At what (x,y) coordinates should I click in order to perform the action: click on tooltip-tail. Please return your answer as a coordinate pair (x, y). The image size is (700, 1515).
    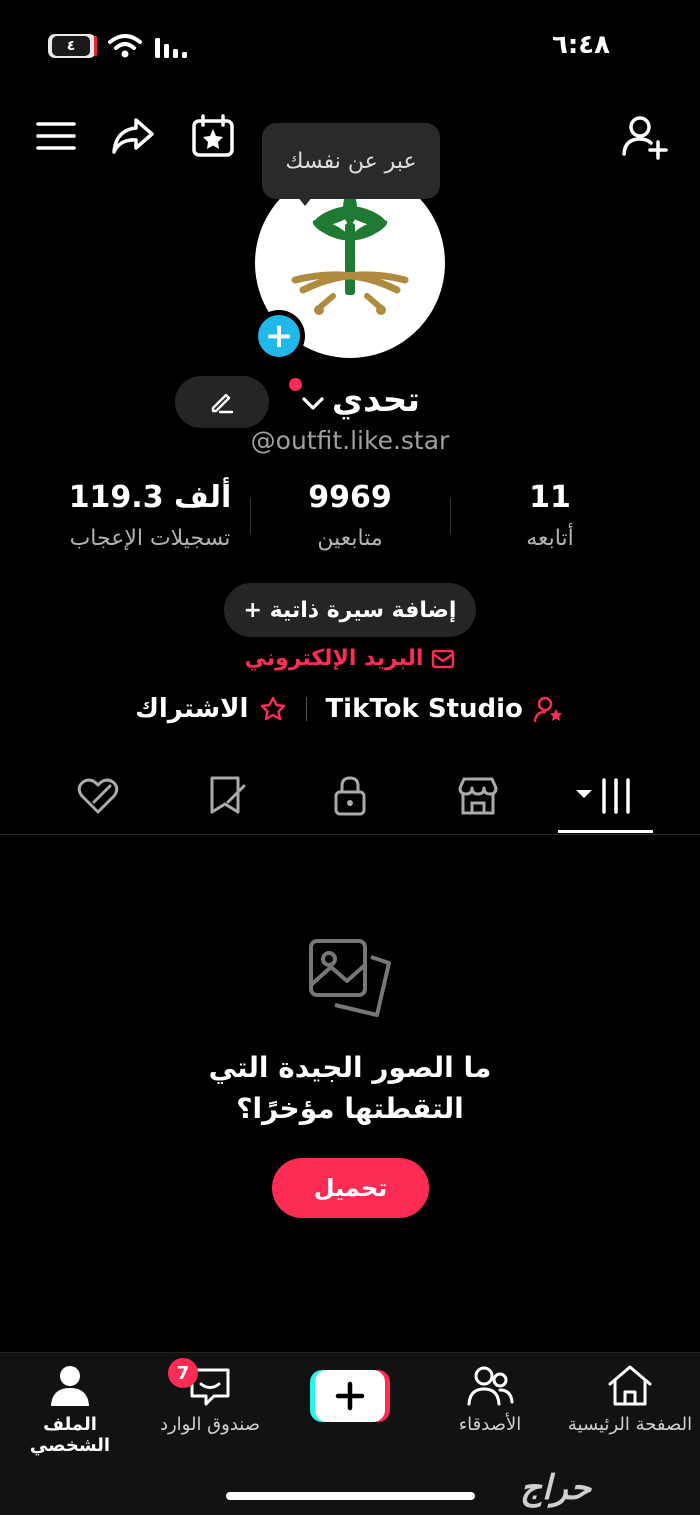
    Looking at the image, I should click on (305, 201).